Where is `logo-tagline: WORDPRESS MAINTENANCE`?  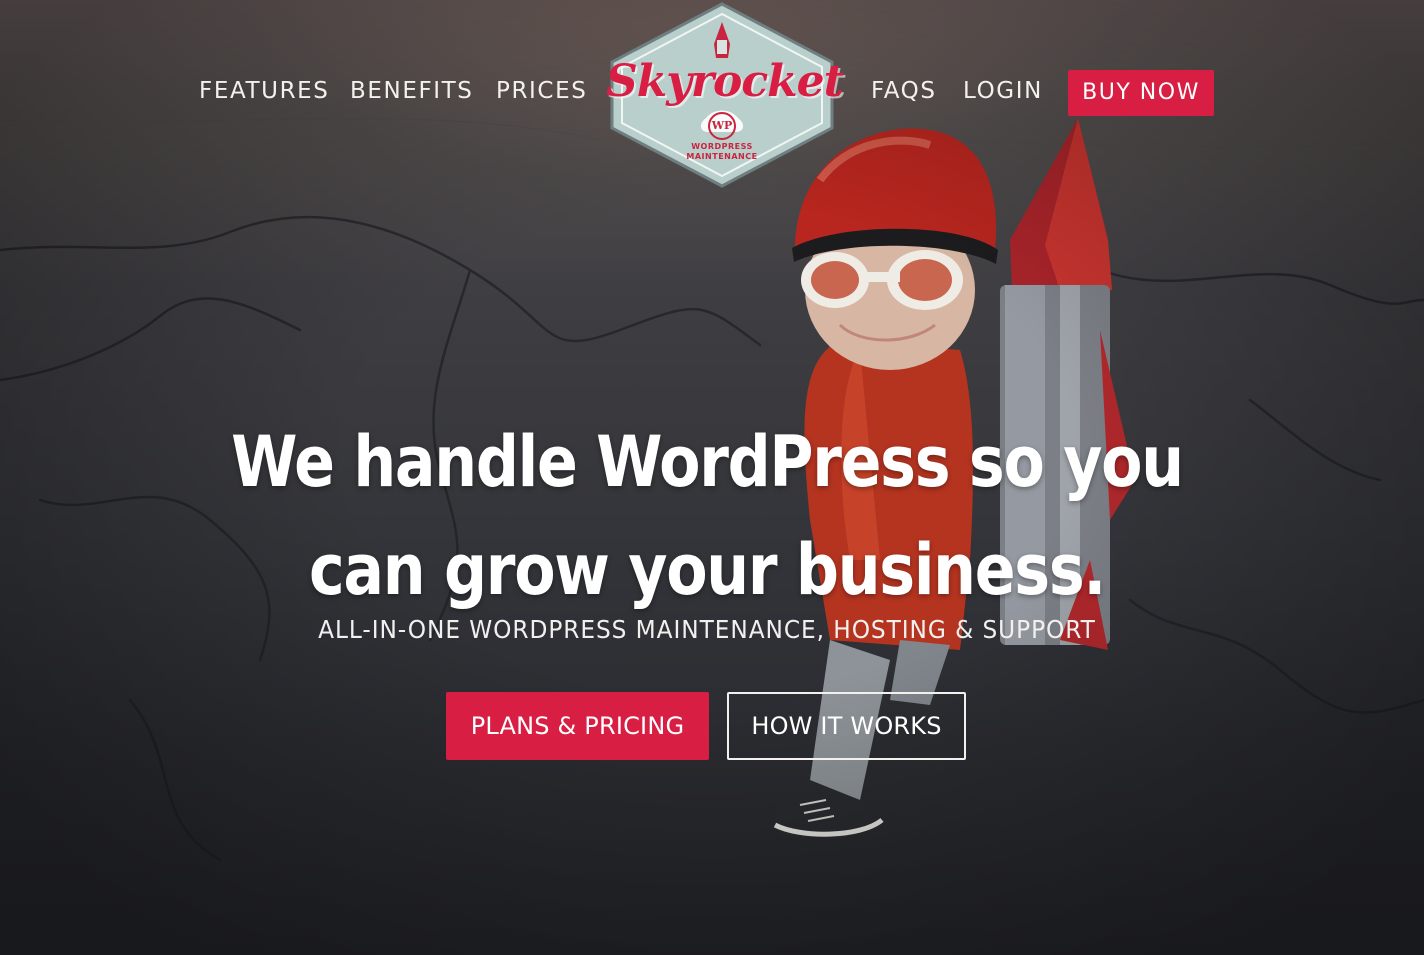 logo-tagline: WORDPRESS MAINTENANCE is located at coordinates (722, 152).